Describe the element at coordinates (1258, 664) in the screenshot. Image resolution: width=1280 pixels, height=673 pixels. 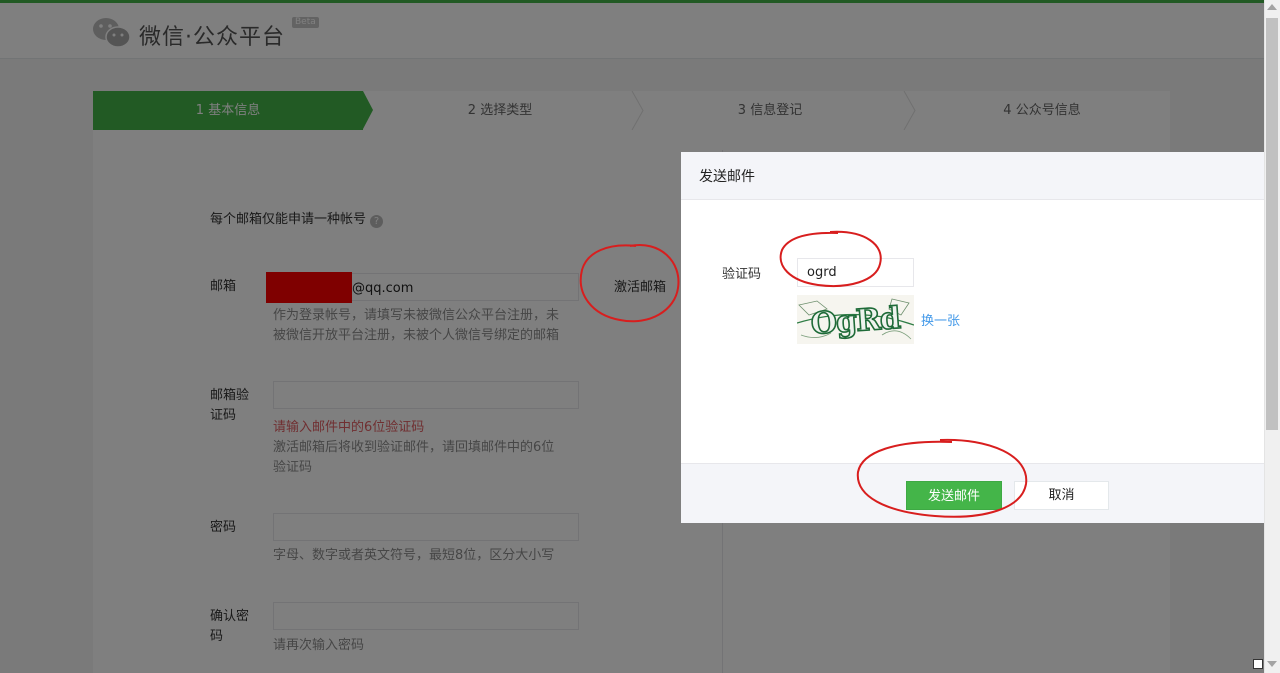
I see `window-corner-icon` at that location.